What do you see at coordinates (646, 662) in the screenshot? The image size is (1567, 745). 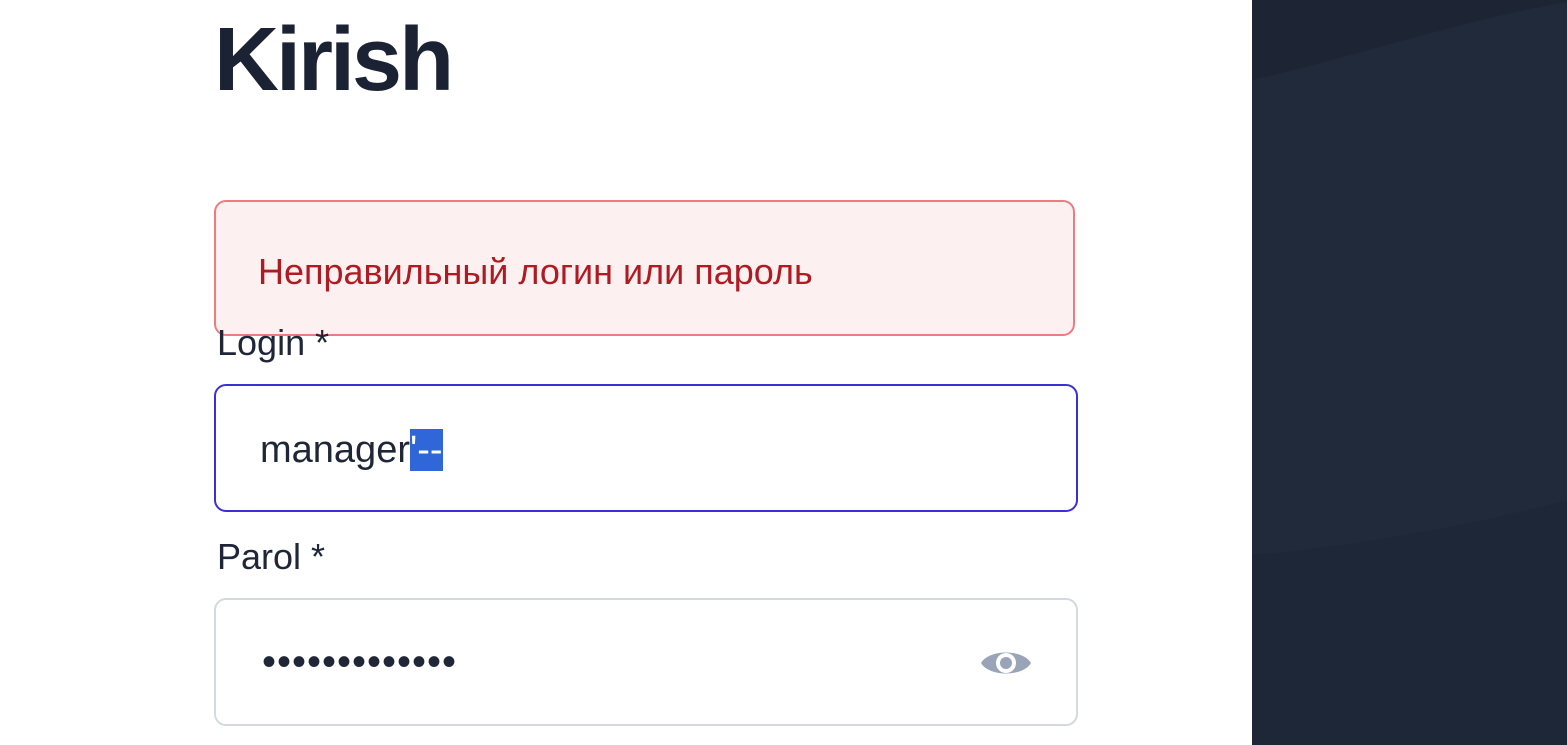 I see `password-input: •••••••••••••` at bounding box center [646, 662].